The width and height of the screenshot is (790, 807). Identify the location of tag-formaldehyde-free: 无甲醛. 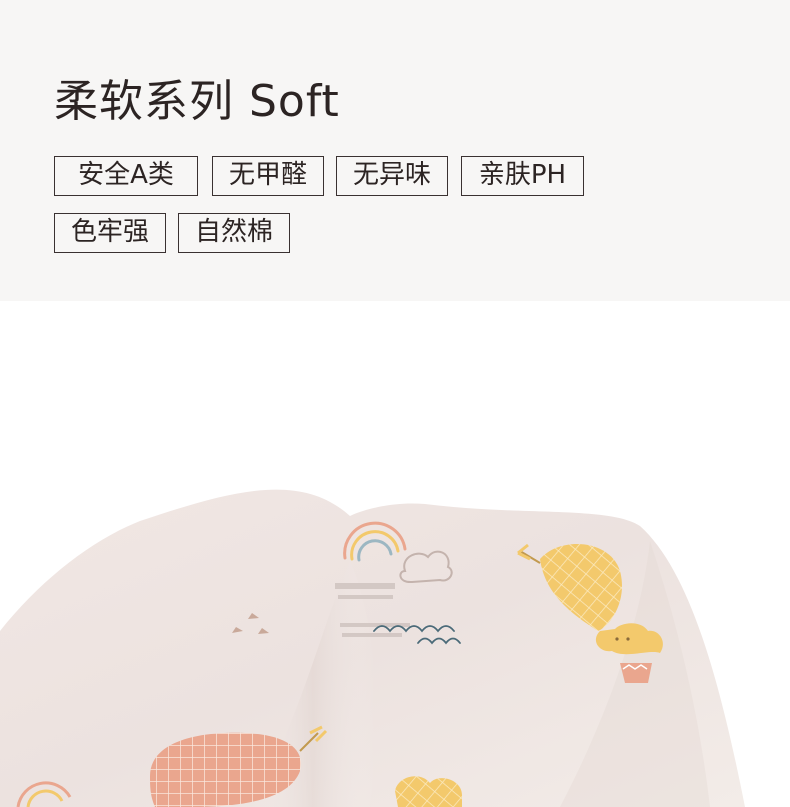
(268, 176).